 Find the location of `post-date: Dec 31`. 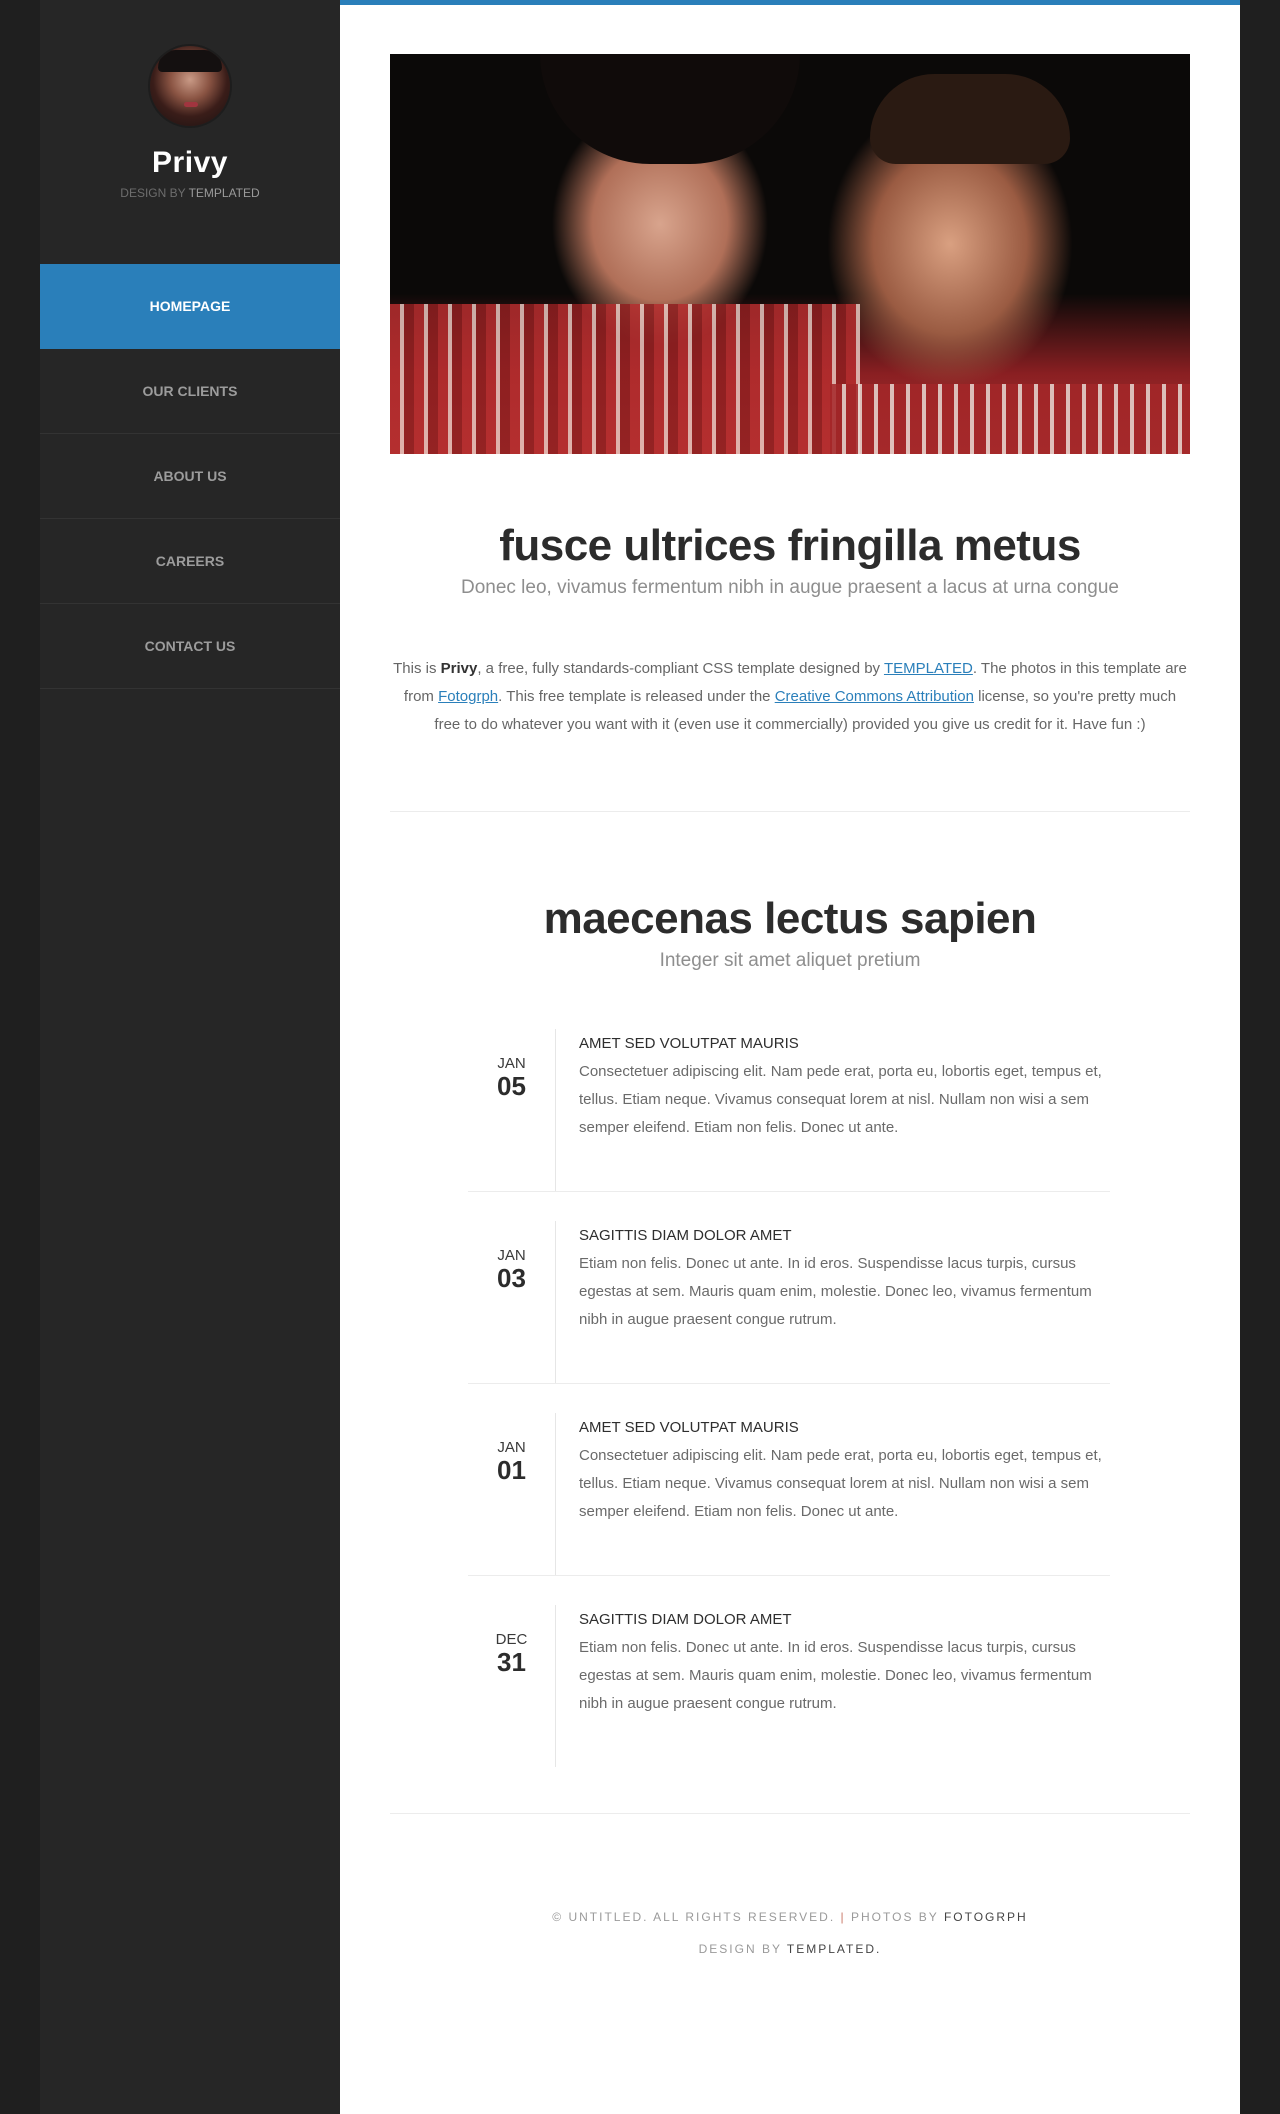

post-date: Dec 31 is located at coordinates (512, 1686).